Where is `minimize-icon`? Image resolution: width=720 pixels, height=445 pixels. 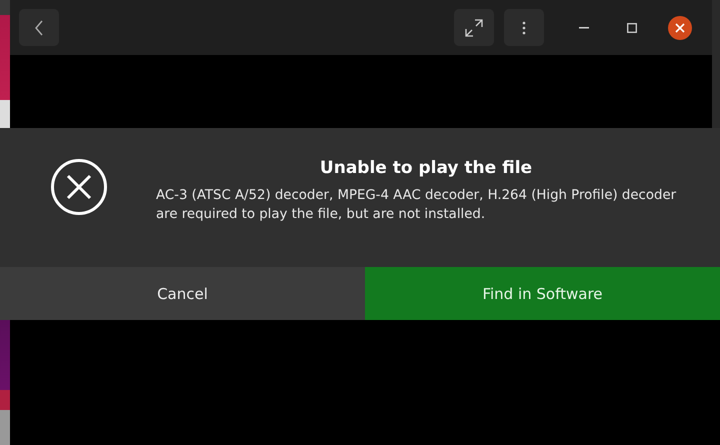 minimize-icon is located at coordinates (584, 27).